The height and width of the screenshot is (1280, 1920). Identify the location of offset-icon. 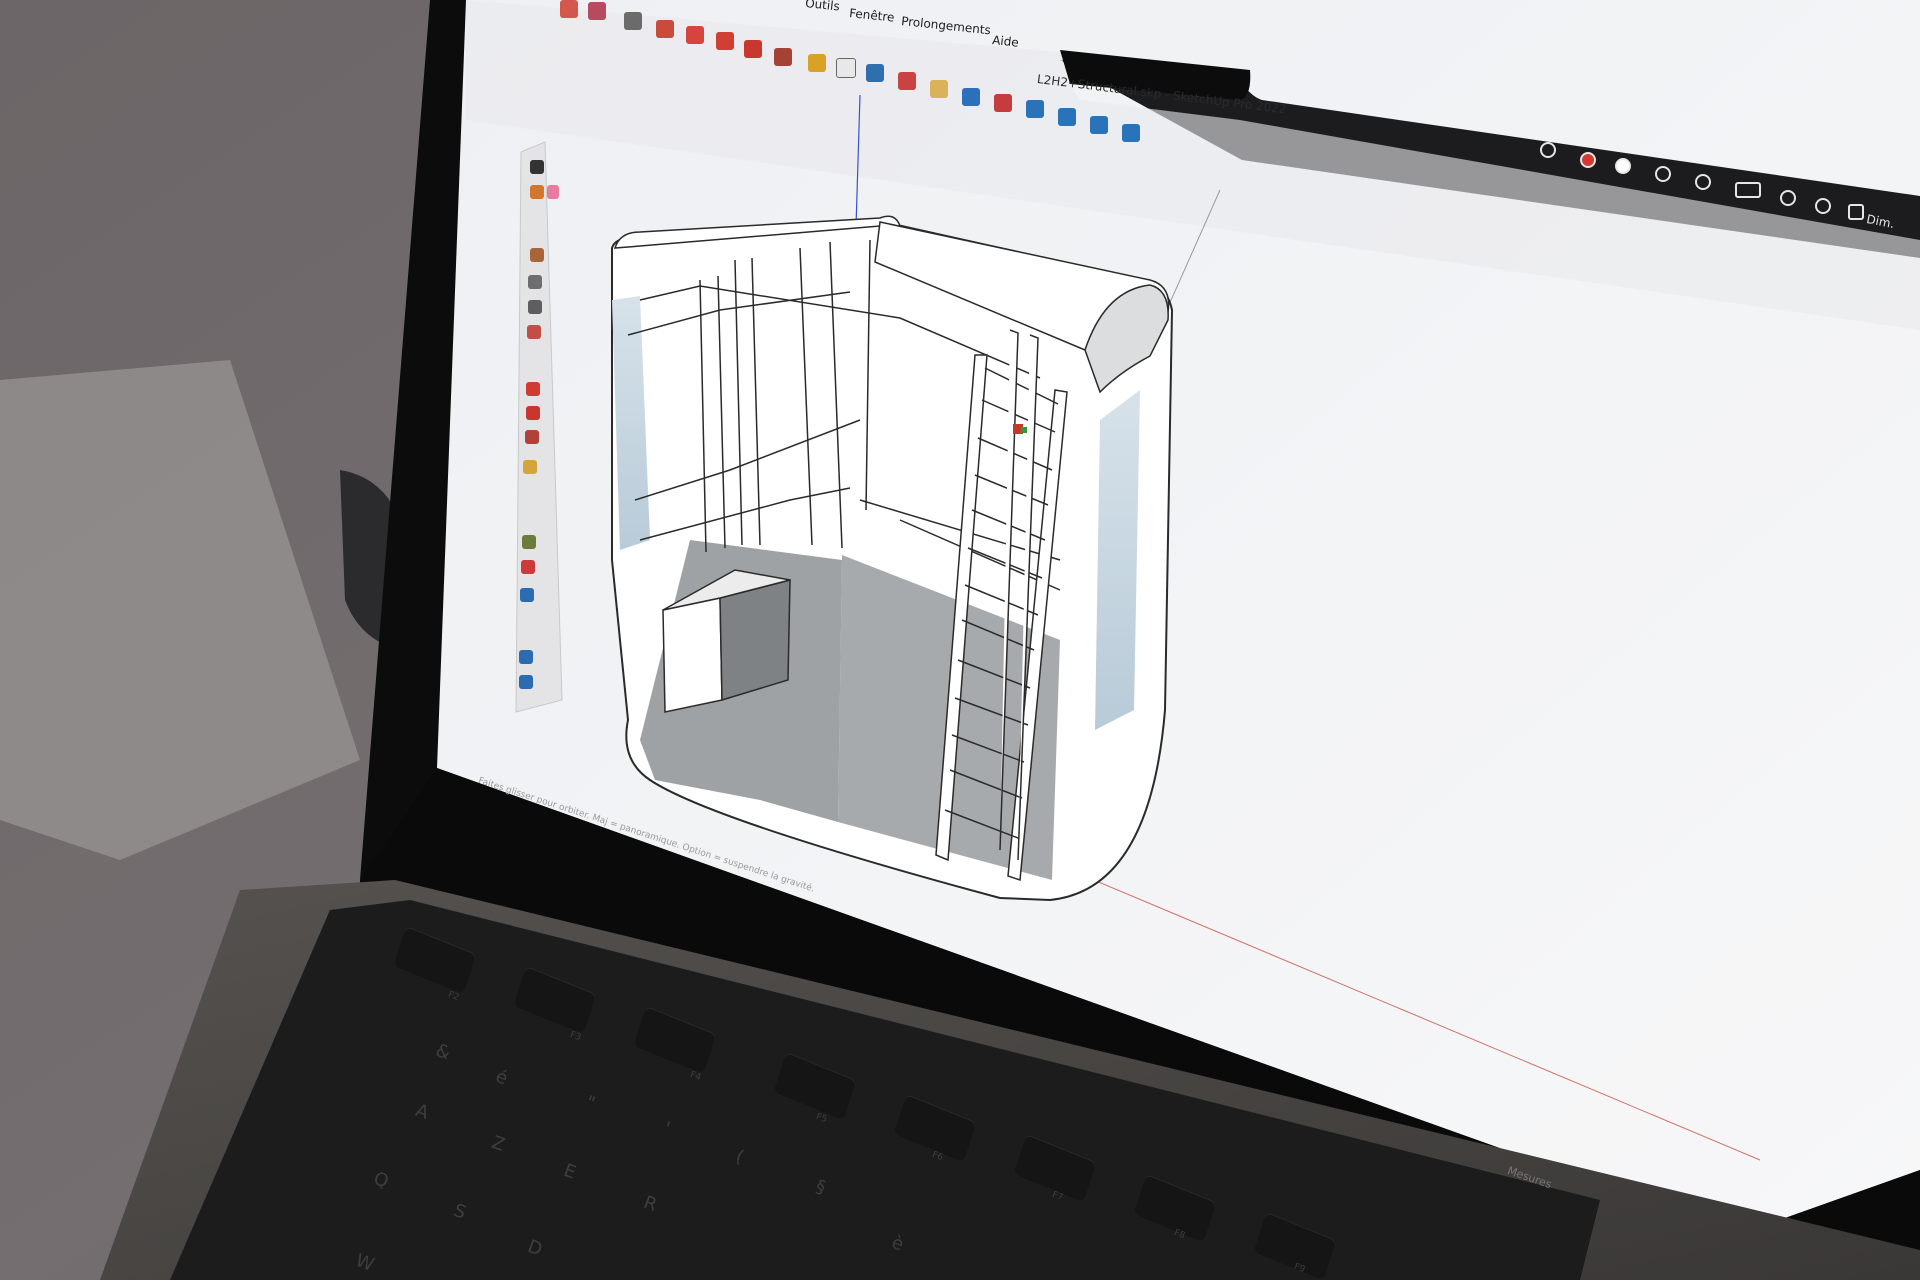
(695, 35).